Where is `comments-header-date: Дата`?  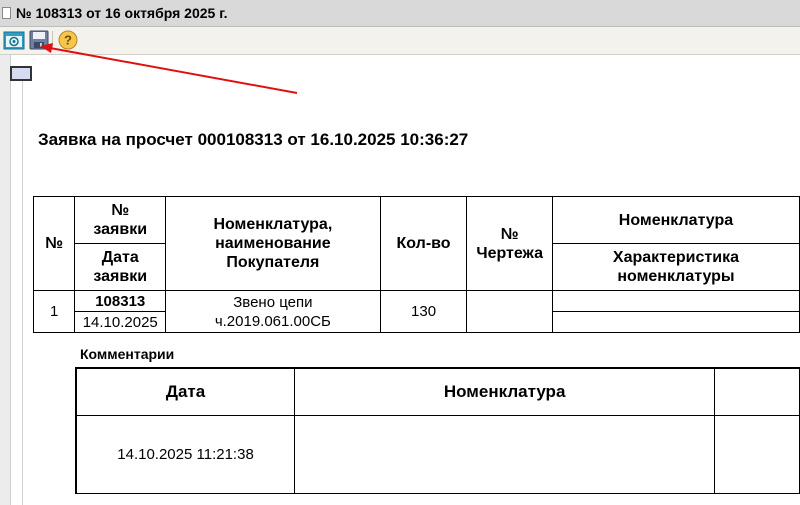
comments-header-date: Дата is located at coordinates (185, 391).